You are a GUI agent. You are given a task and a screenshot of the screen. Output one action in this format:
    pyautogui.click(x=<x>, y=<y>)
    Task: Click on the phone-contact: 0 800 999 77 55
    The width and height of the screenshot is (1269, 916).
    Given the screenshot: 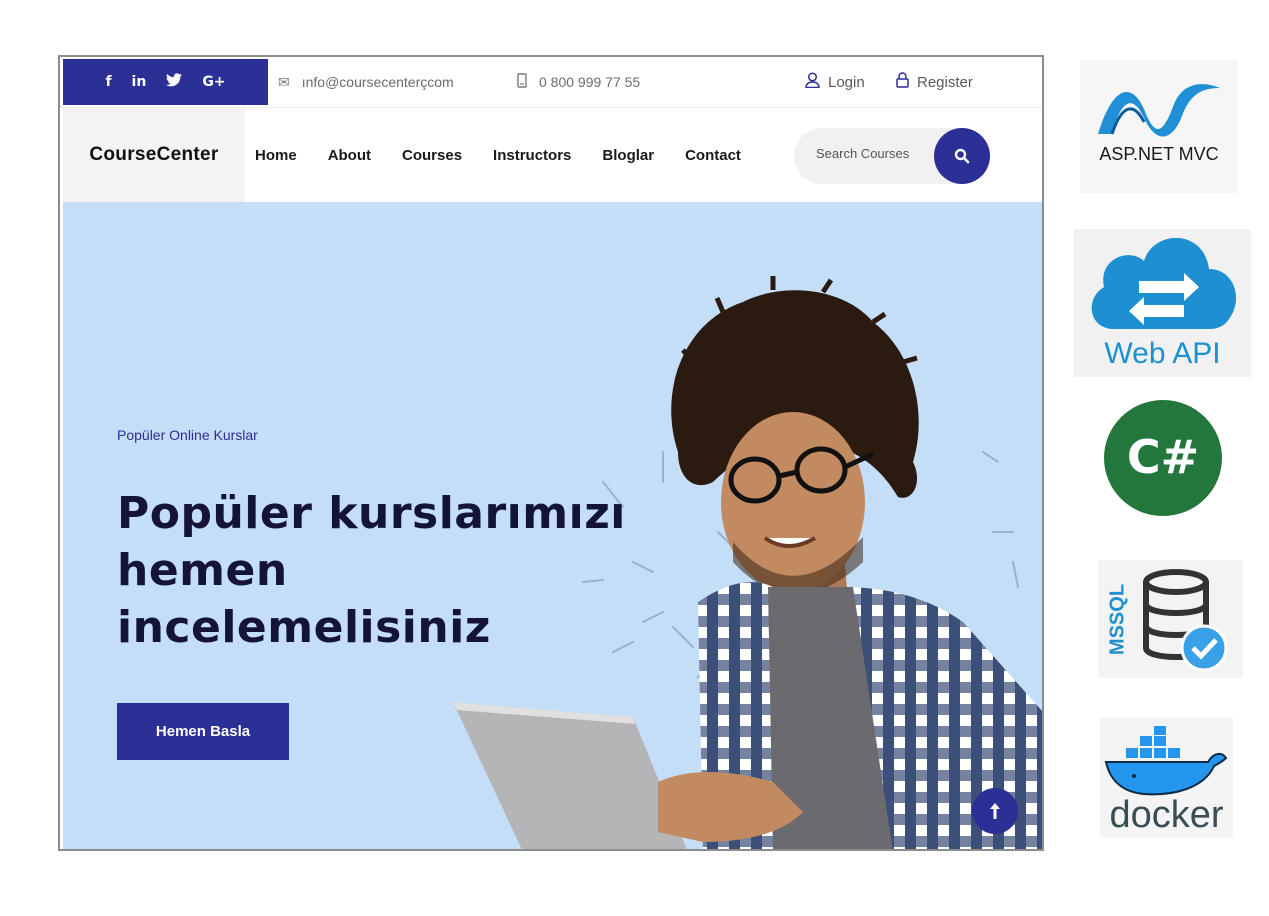 What is the action you would take?
    pyautogui.click(x=578, y=82)
    